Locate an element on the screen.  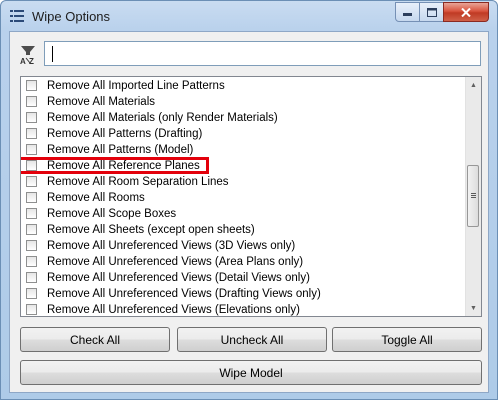
maximize-button is located at coordinates (431, 12).